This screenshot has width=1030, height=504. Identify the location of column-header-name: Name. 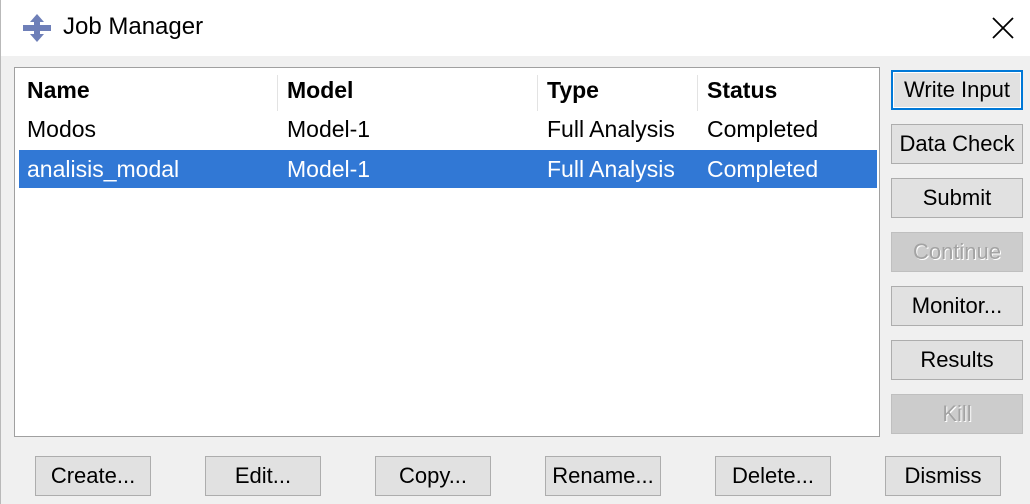
(148, 90).